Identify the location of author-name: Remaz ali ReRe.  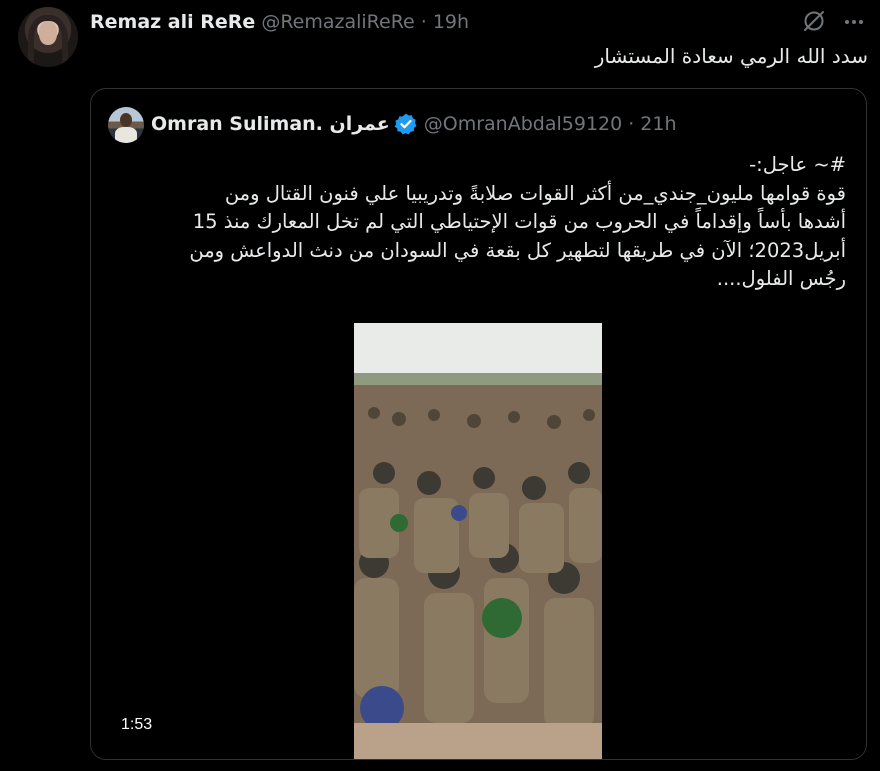
(172, 22).